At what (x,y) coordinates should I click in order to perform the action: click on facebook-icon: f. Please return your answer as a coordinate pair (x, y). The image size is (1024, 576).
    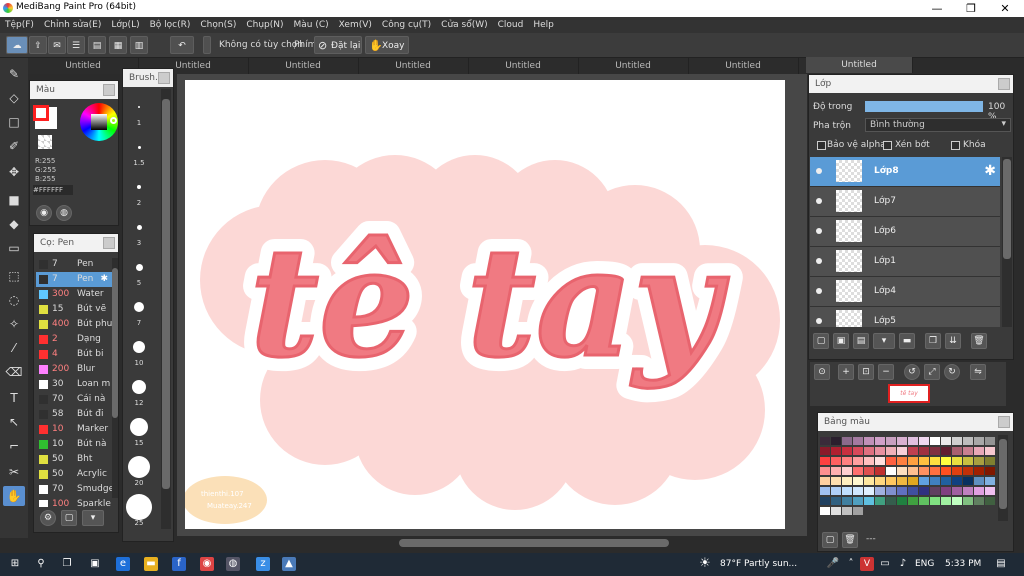
    Looking at the image, I should click on (179, 564).